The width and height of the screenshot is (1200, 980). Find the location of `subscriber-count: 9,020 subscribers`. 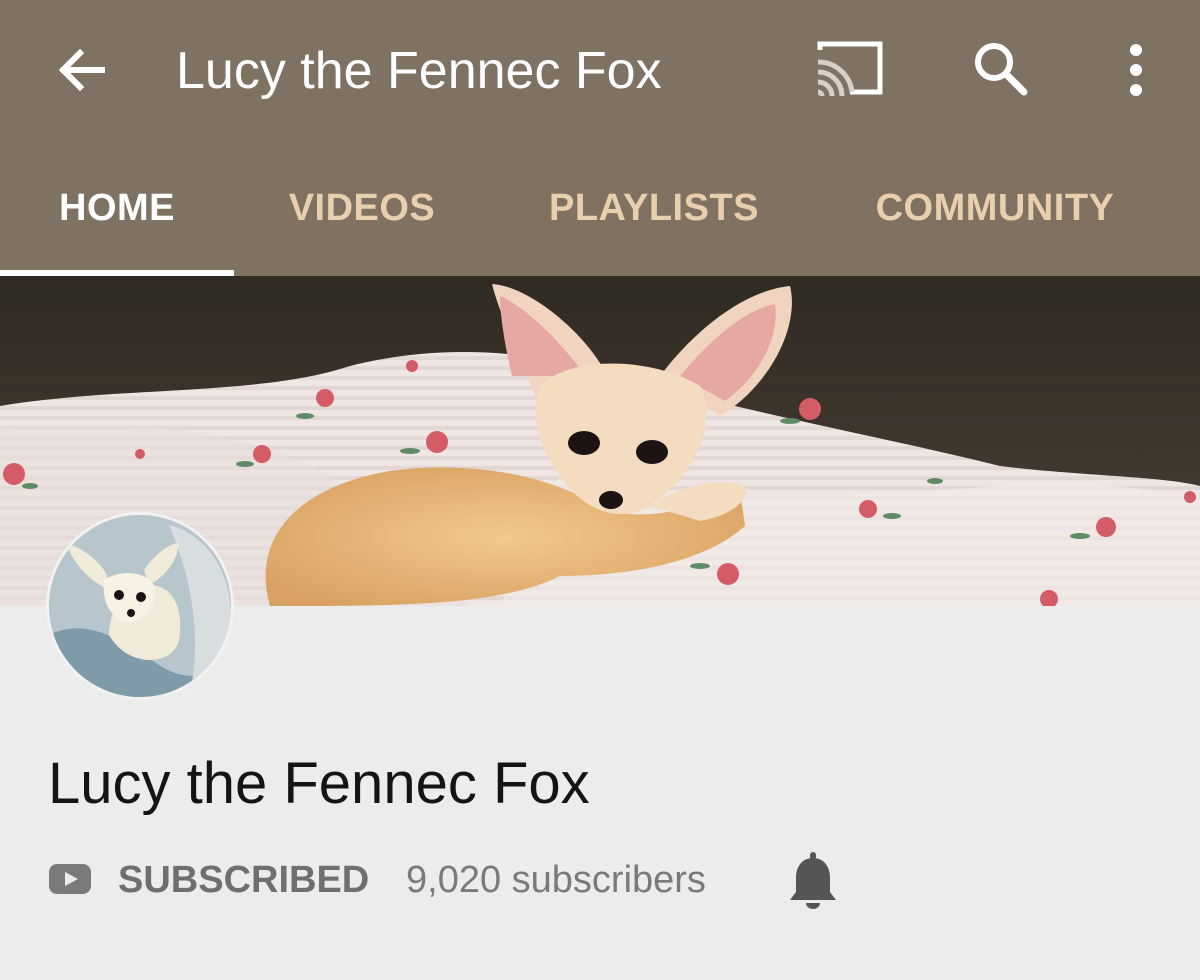

subscriber-count: 9,020 subscribers is located at coordinates (556, 880).